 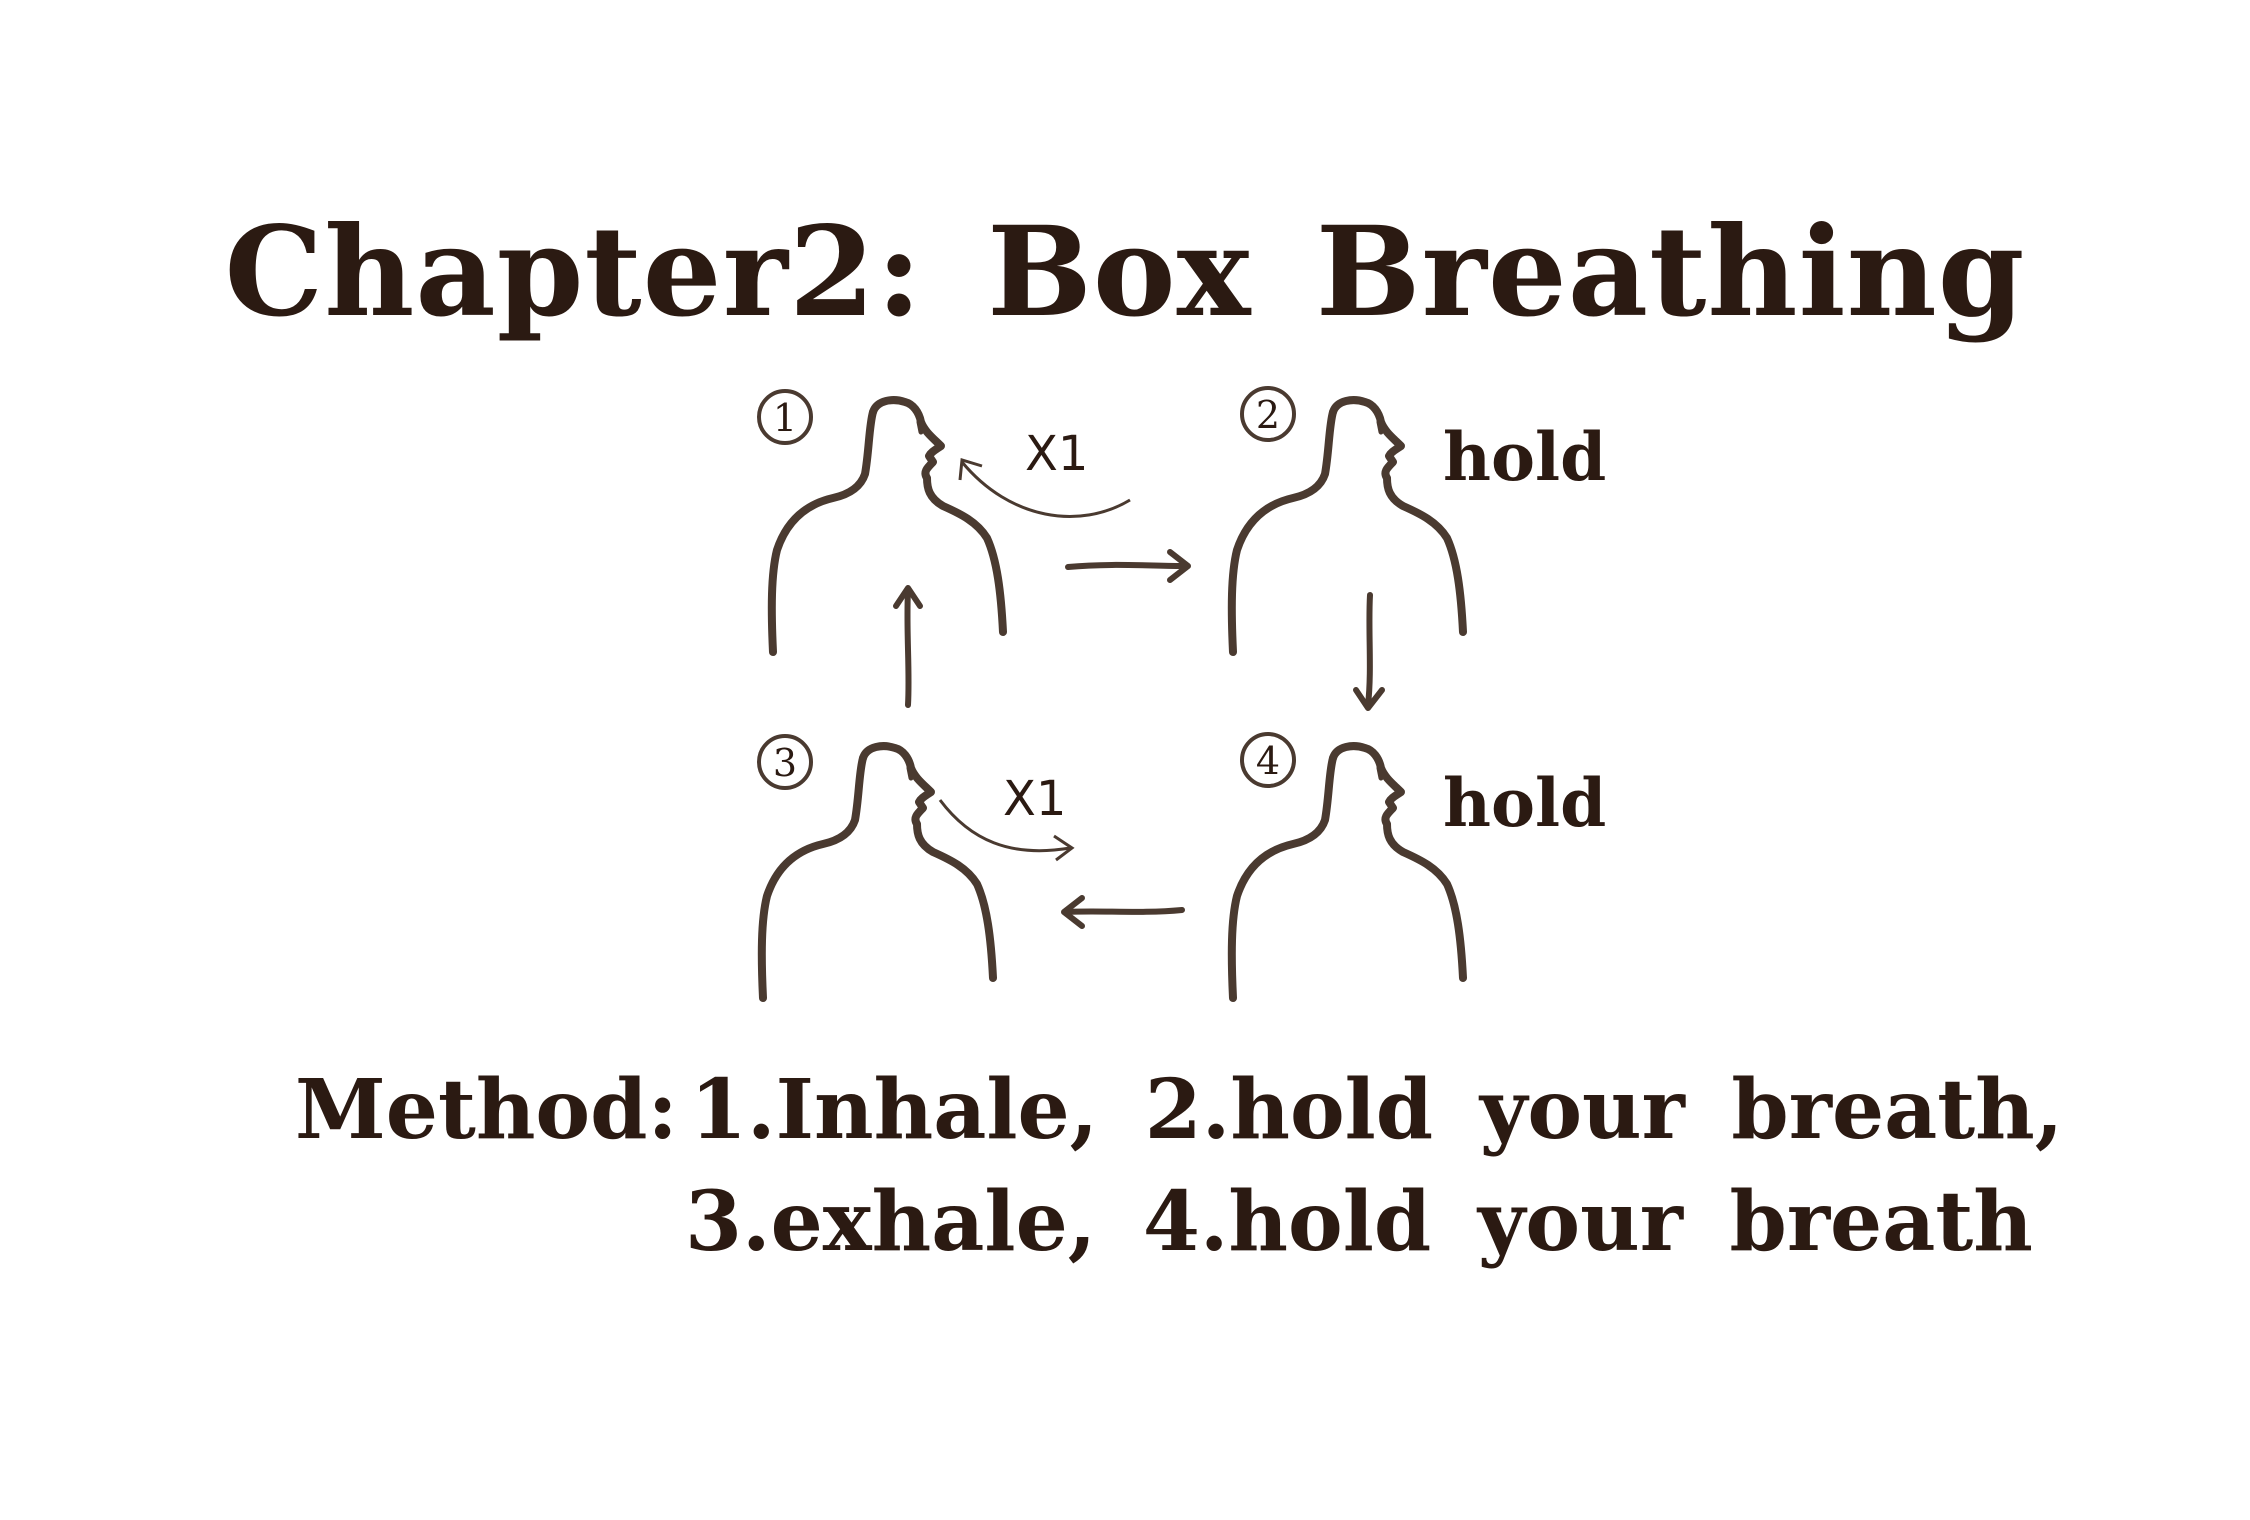 I want to click on step-3-figure: 3 X1, so click(x=916, y=866).